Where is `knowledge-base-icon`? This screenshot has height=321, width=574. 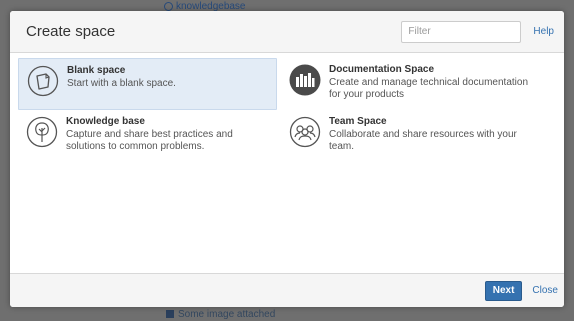 knowledge-base-icon is located at coordinates (42, 132).